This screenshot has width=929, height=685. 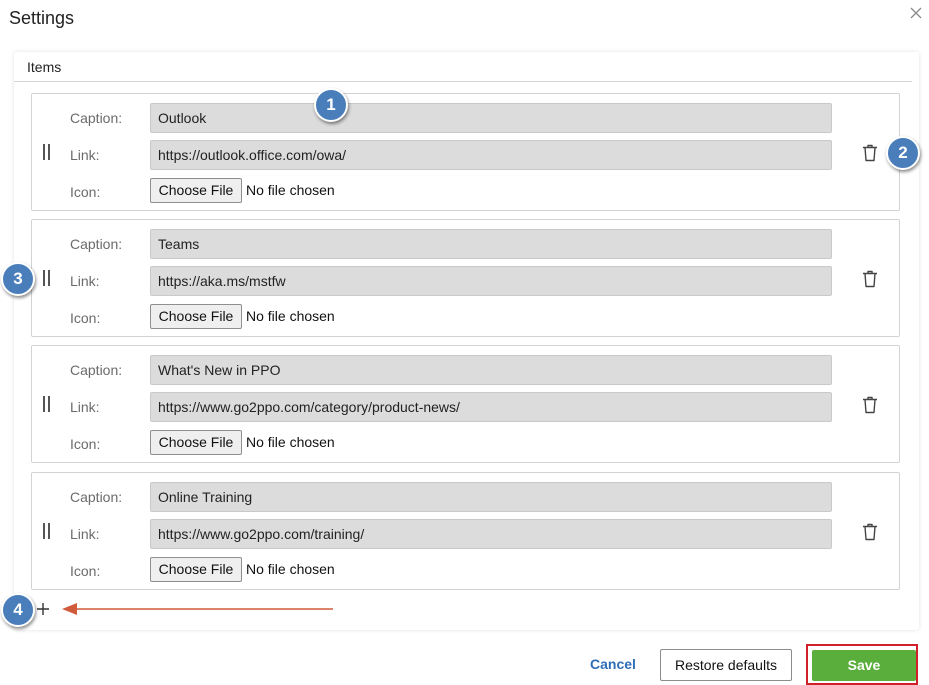 What do you see at coordinates (726, 665) in the screenshot?
I see `restore-defaults-button: Restore defaults` at bounding box center [726, 665].